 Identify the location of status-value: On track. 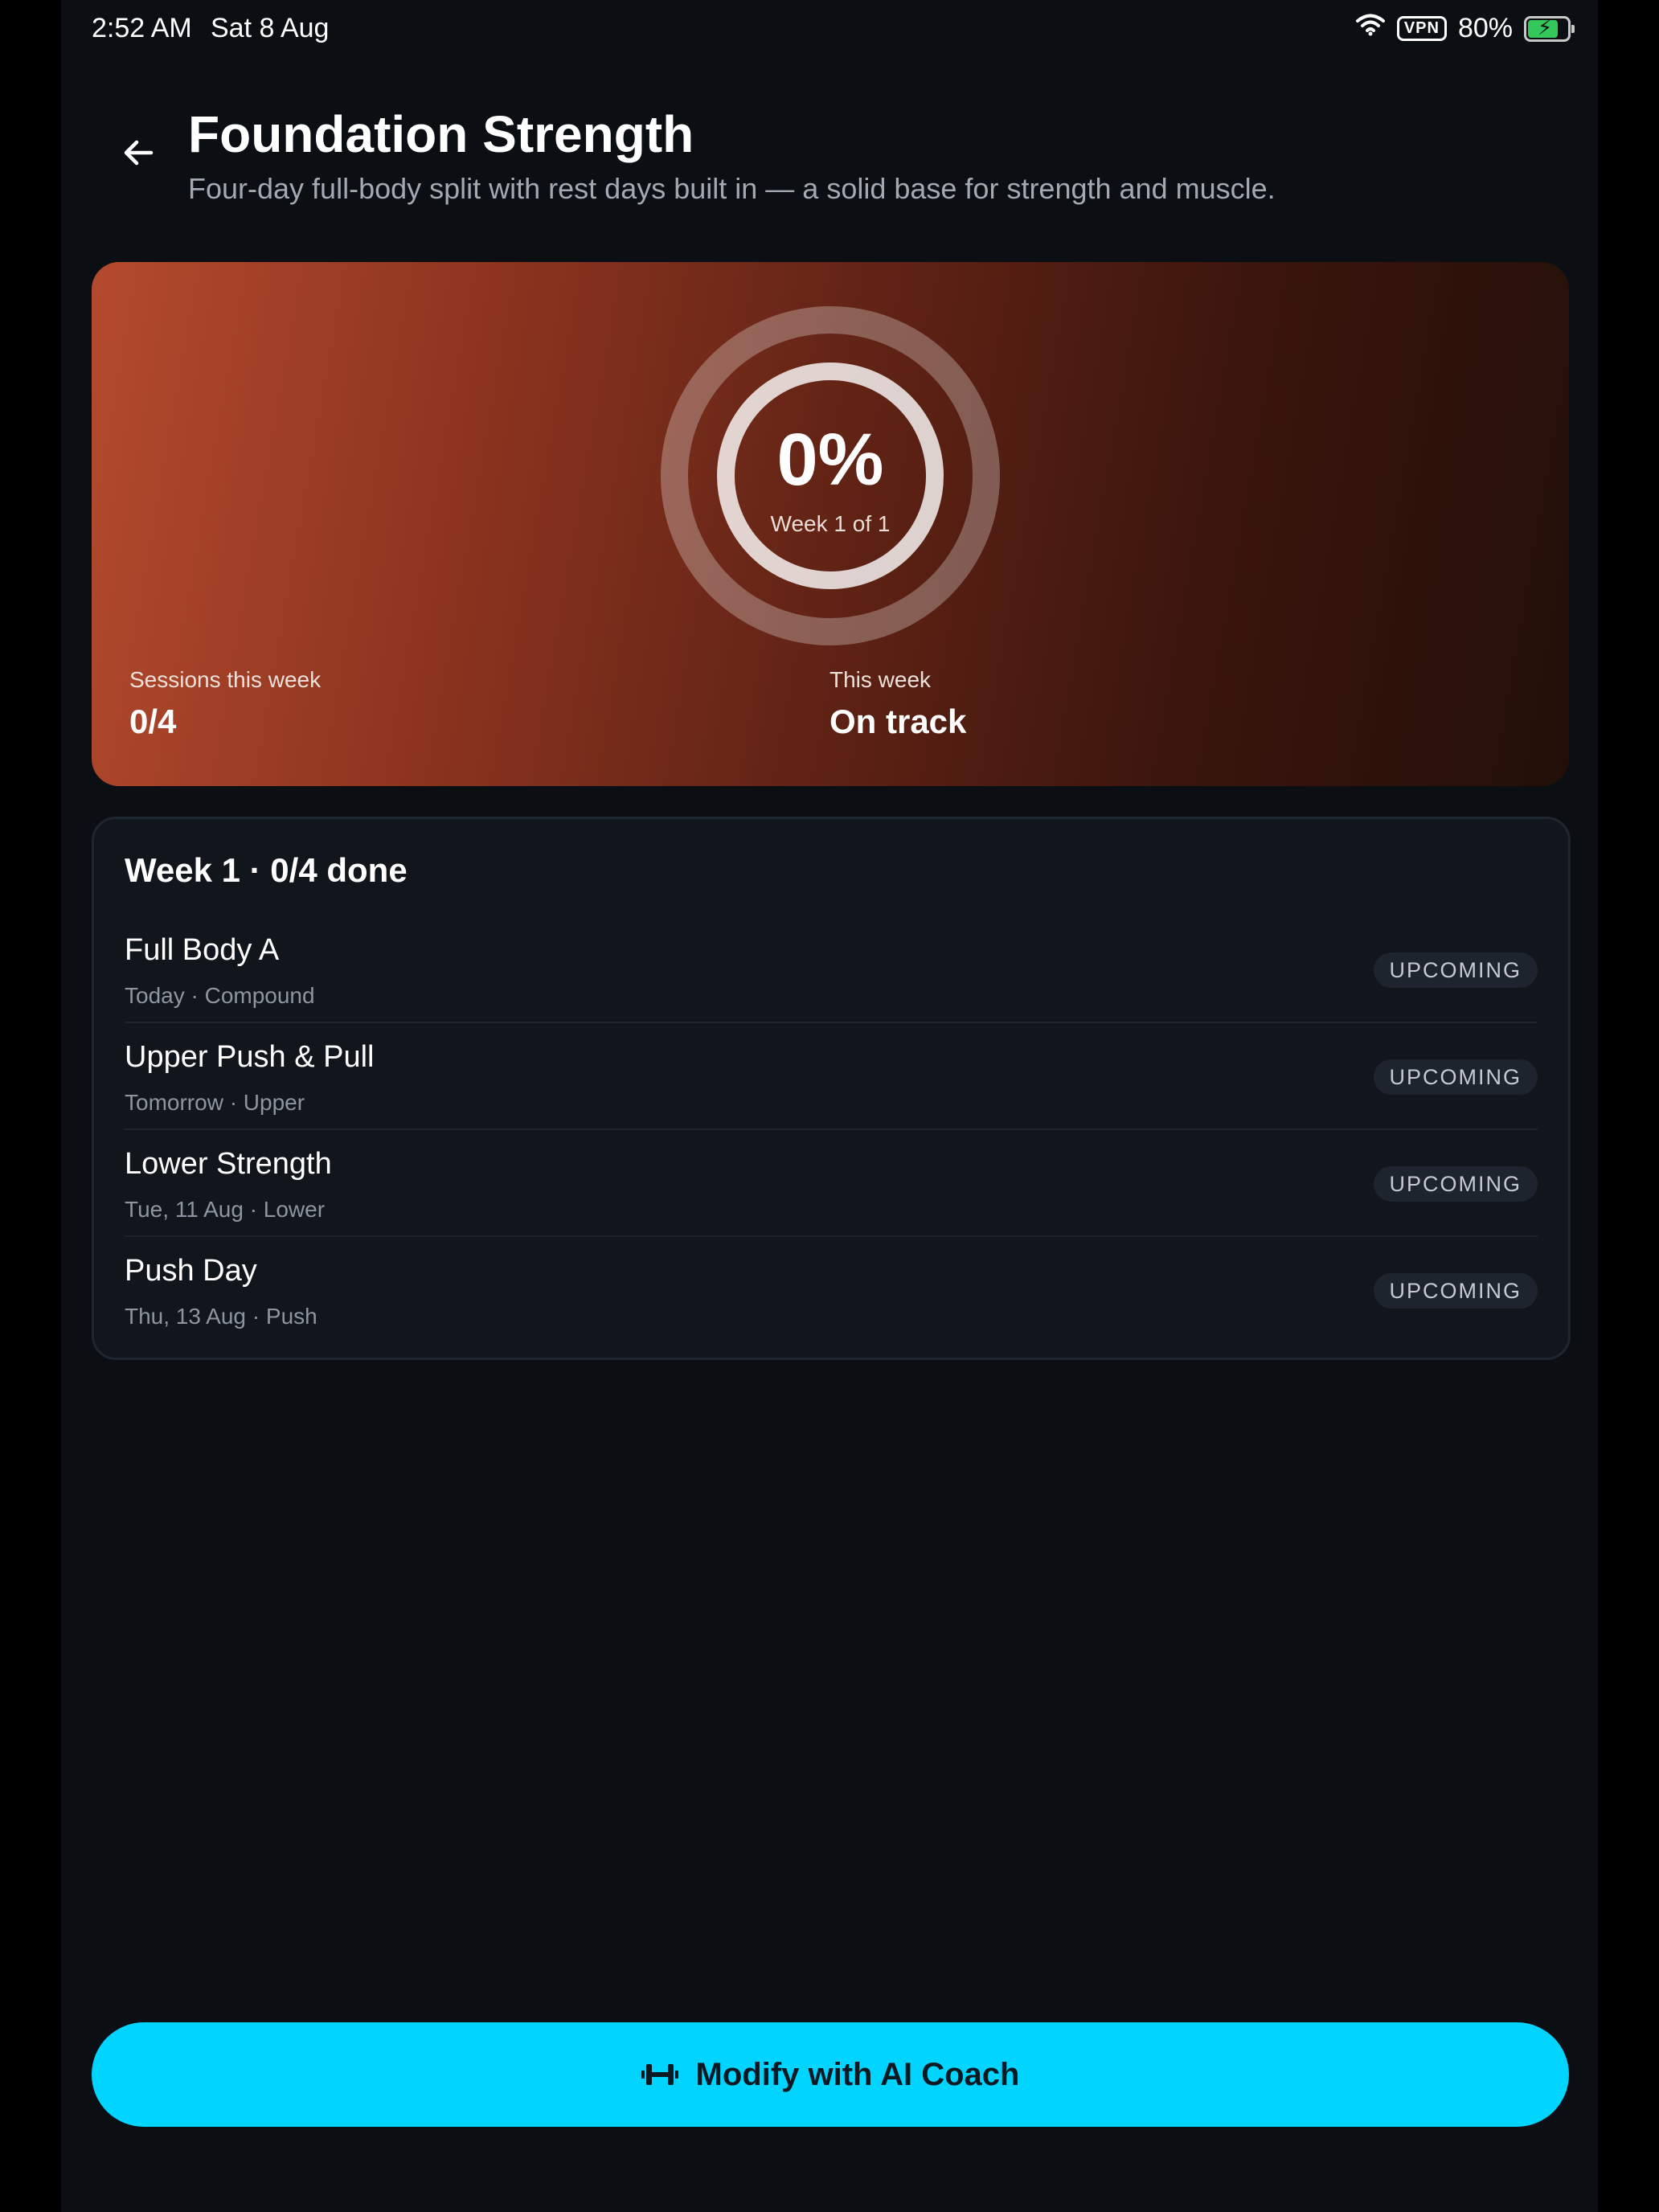
(898, 721).